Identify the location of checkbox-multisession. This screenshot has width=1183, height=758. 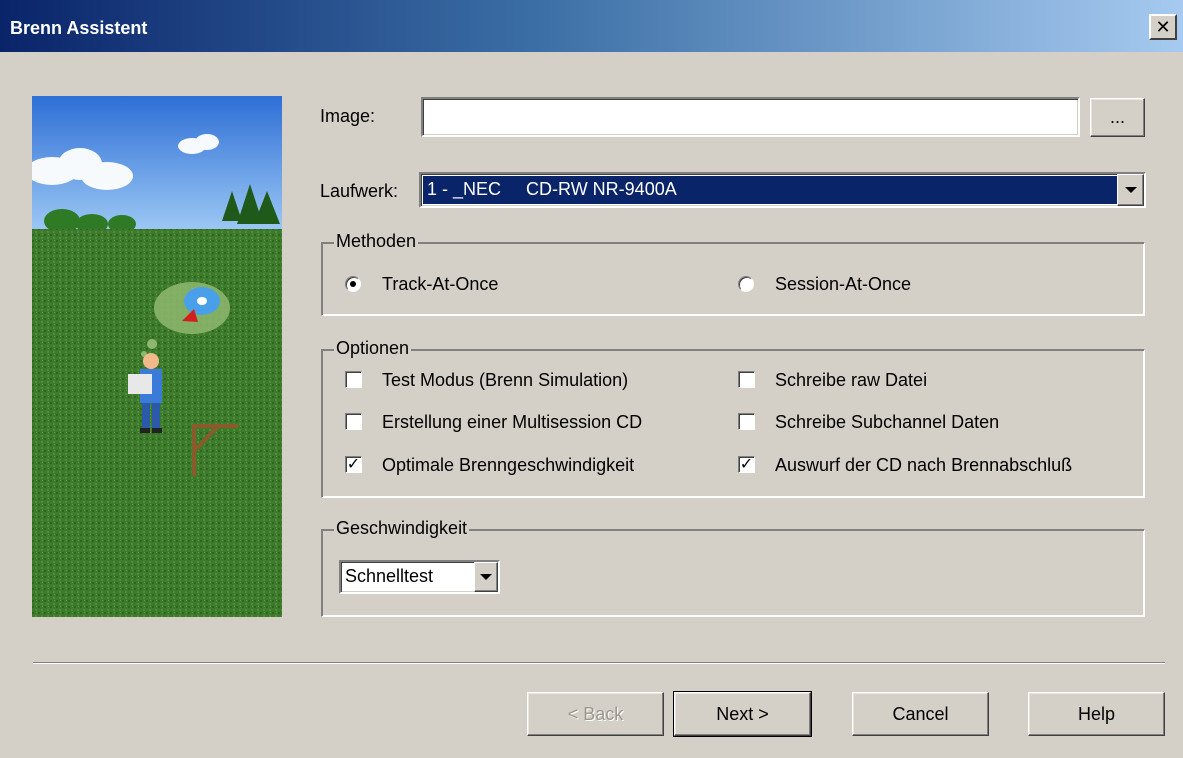
(353, 421).